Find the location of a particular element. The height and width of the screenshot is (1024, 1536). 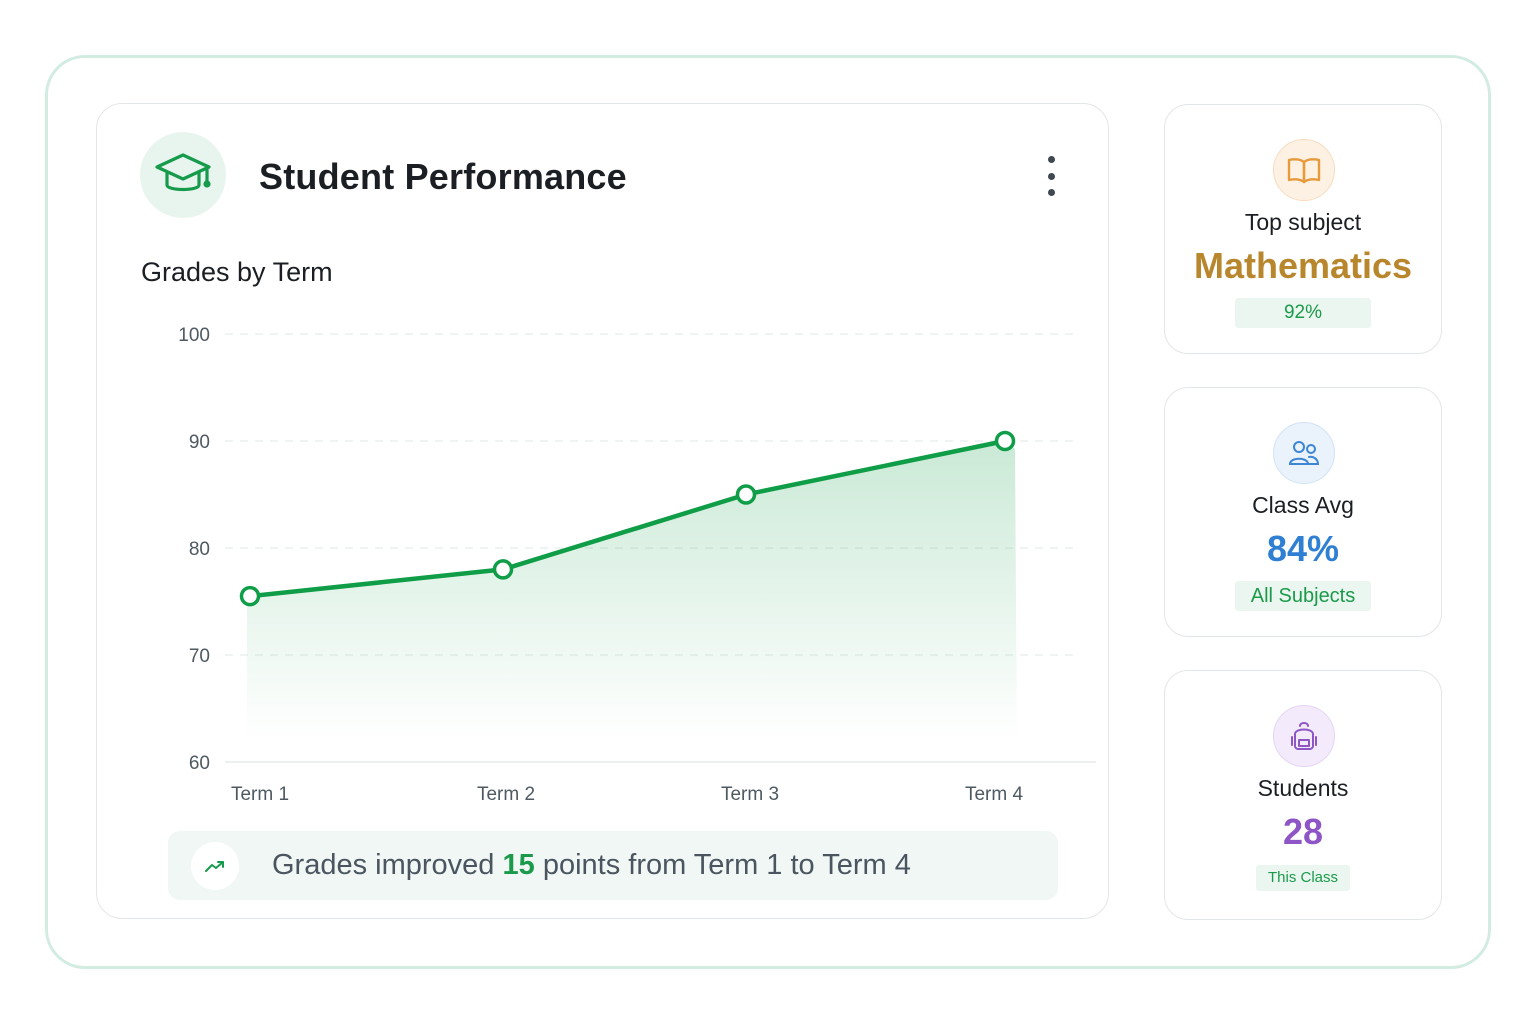

stat-value: 28 is located at coordinates (1303, 831).